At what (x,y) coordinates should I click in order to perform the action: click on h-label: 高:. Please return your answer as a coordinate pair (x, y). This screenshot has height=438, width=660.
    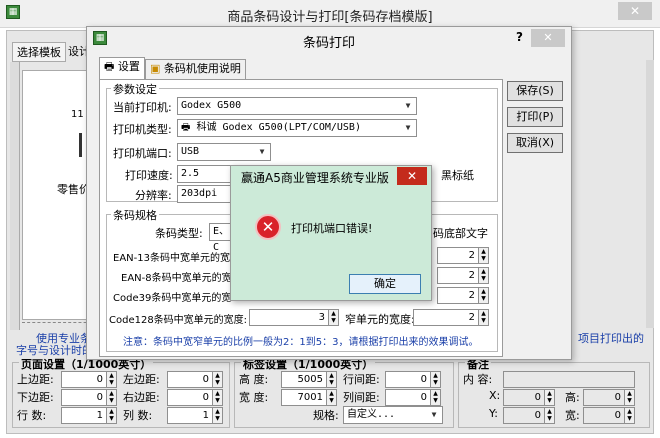
    Looking at the image, I should click on (572, 397).